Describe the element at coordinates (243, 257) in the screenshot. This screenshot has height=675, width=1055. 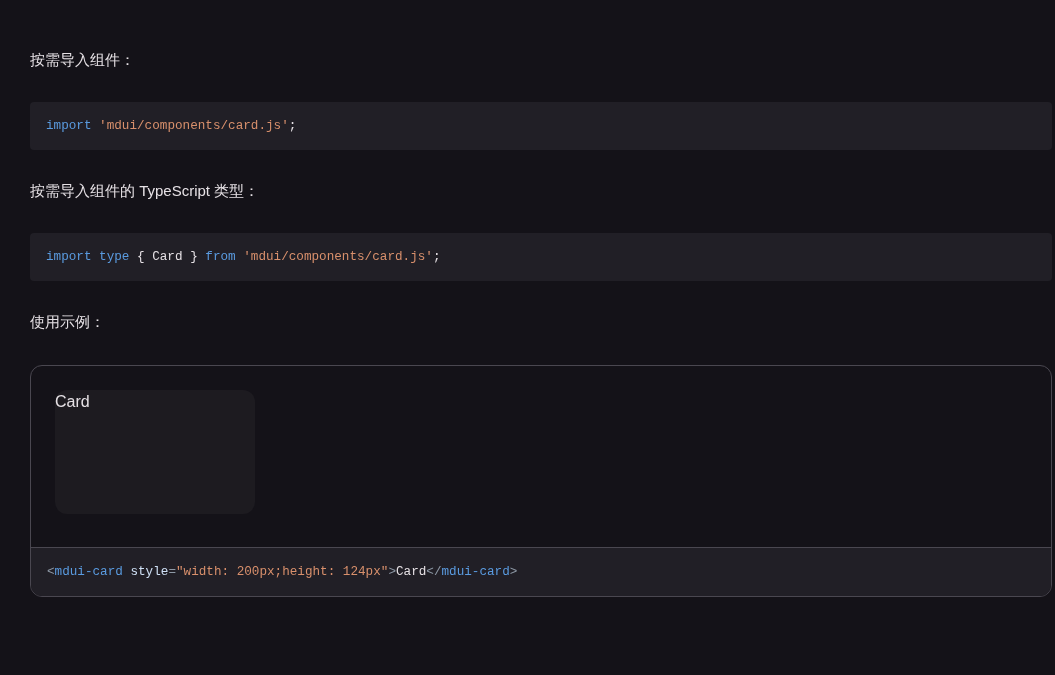
I see `code-line: import type { Card } from 'mdui/components/card.js';` at that location.